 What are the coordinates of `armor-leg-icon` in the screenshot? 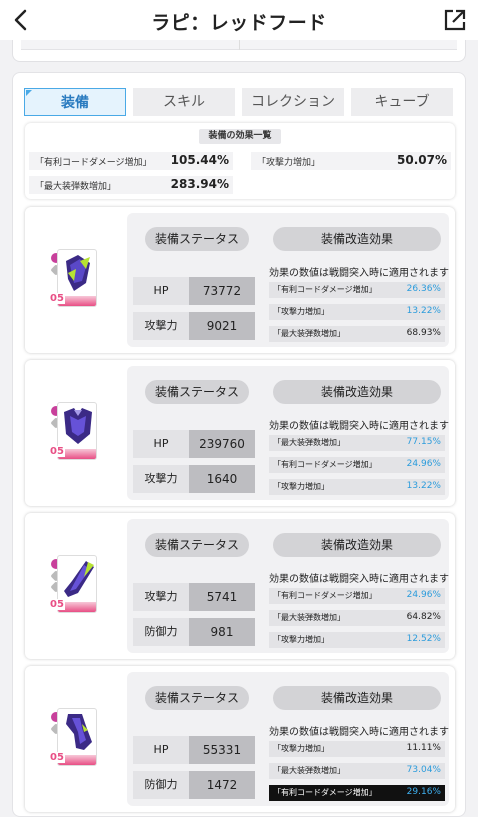 It's located at (79, 732).